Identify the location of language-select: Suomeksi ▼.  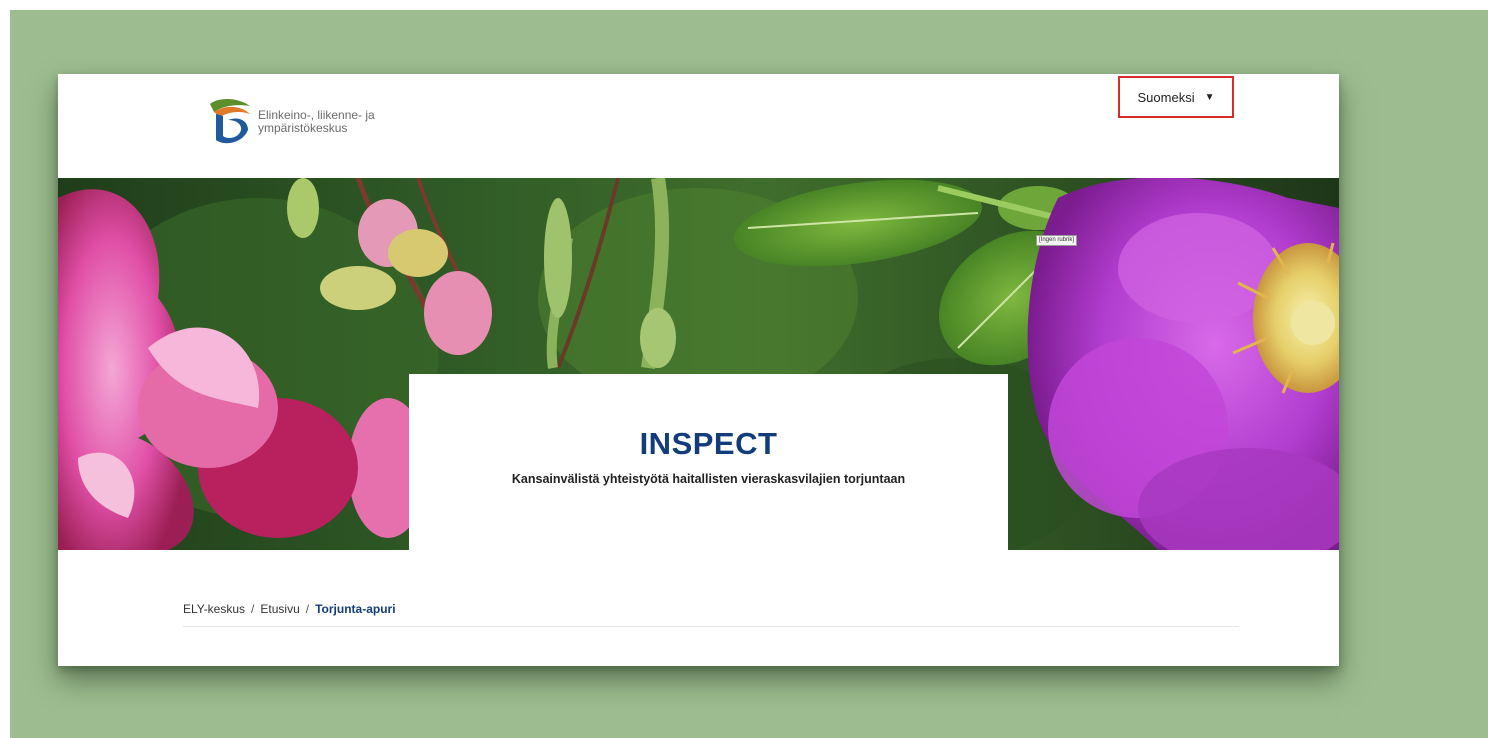
(1176, 97).